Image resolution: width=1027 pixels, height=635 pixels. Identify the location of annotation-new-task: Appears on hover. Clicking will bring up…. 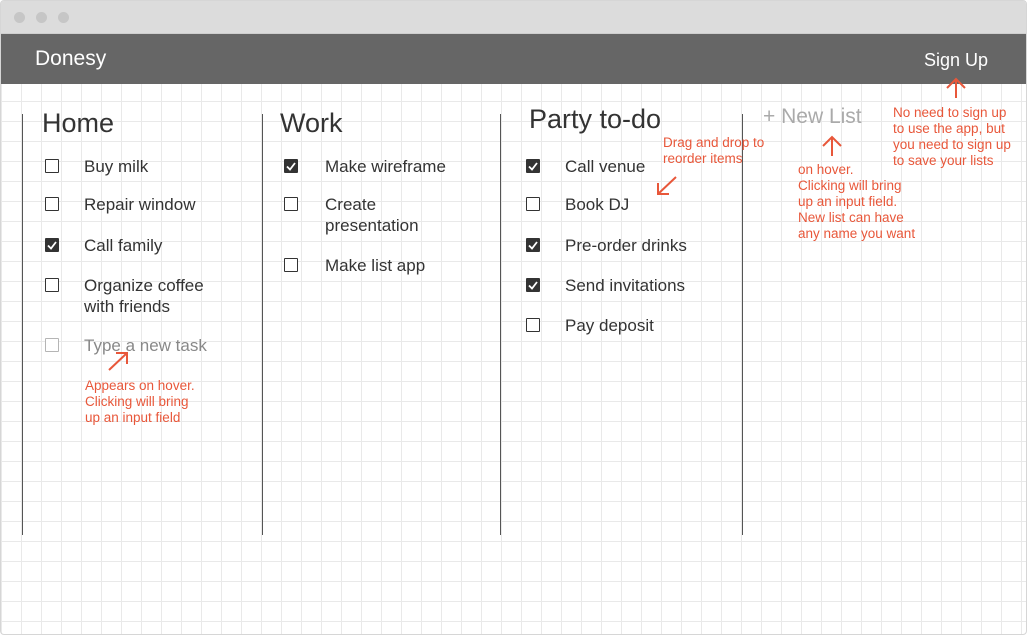
(140, 401).